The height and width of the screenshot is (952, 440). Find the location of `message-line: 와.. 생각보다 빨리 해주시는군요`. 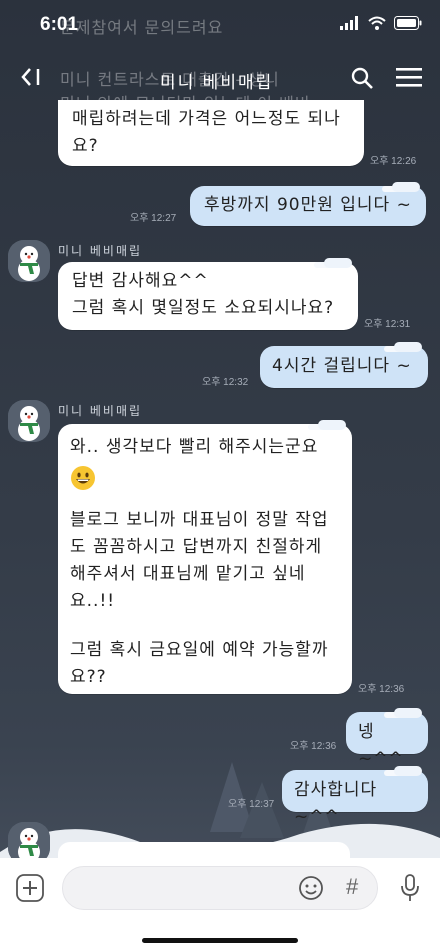

message-line: 와.. 생각보다 빨리 해주시는군요 is located at coordinates (194, 447).